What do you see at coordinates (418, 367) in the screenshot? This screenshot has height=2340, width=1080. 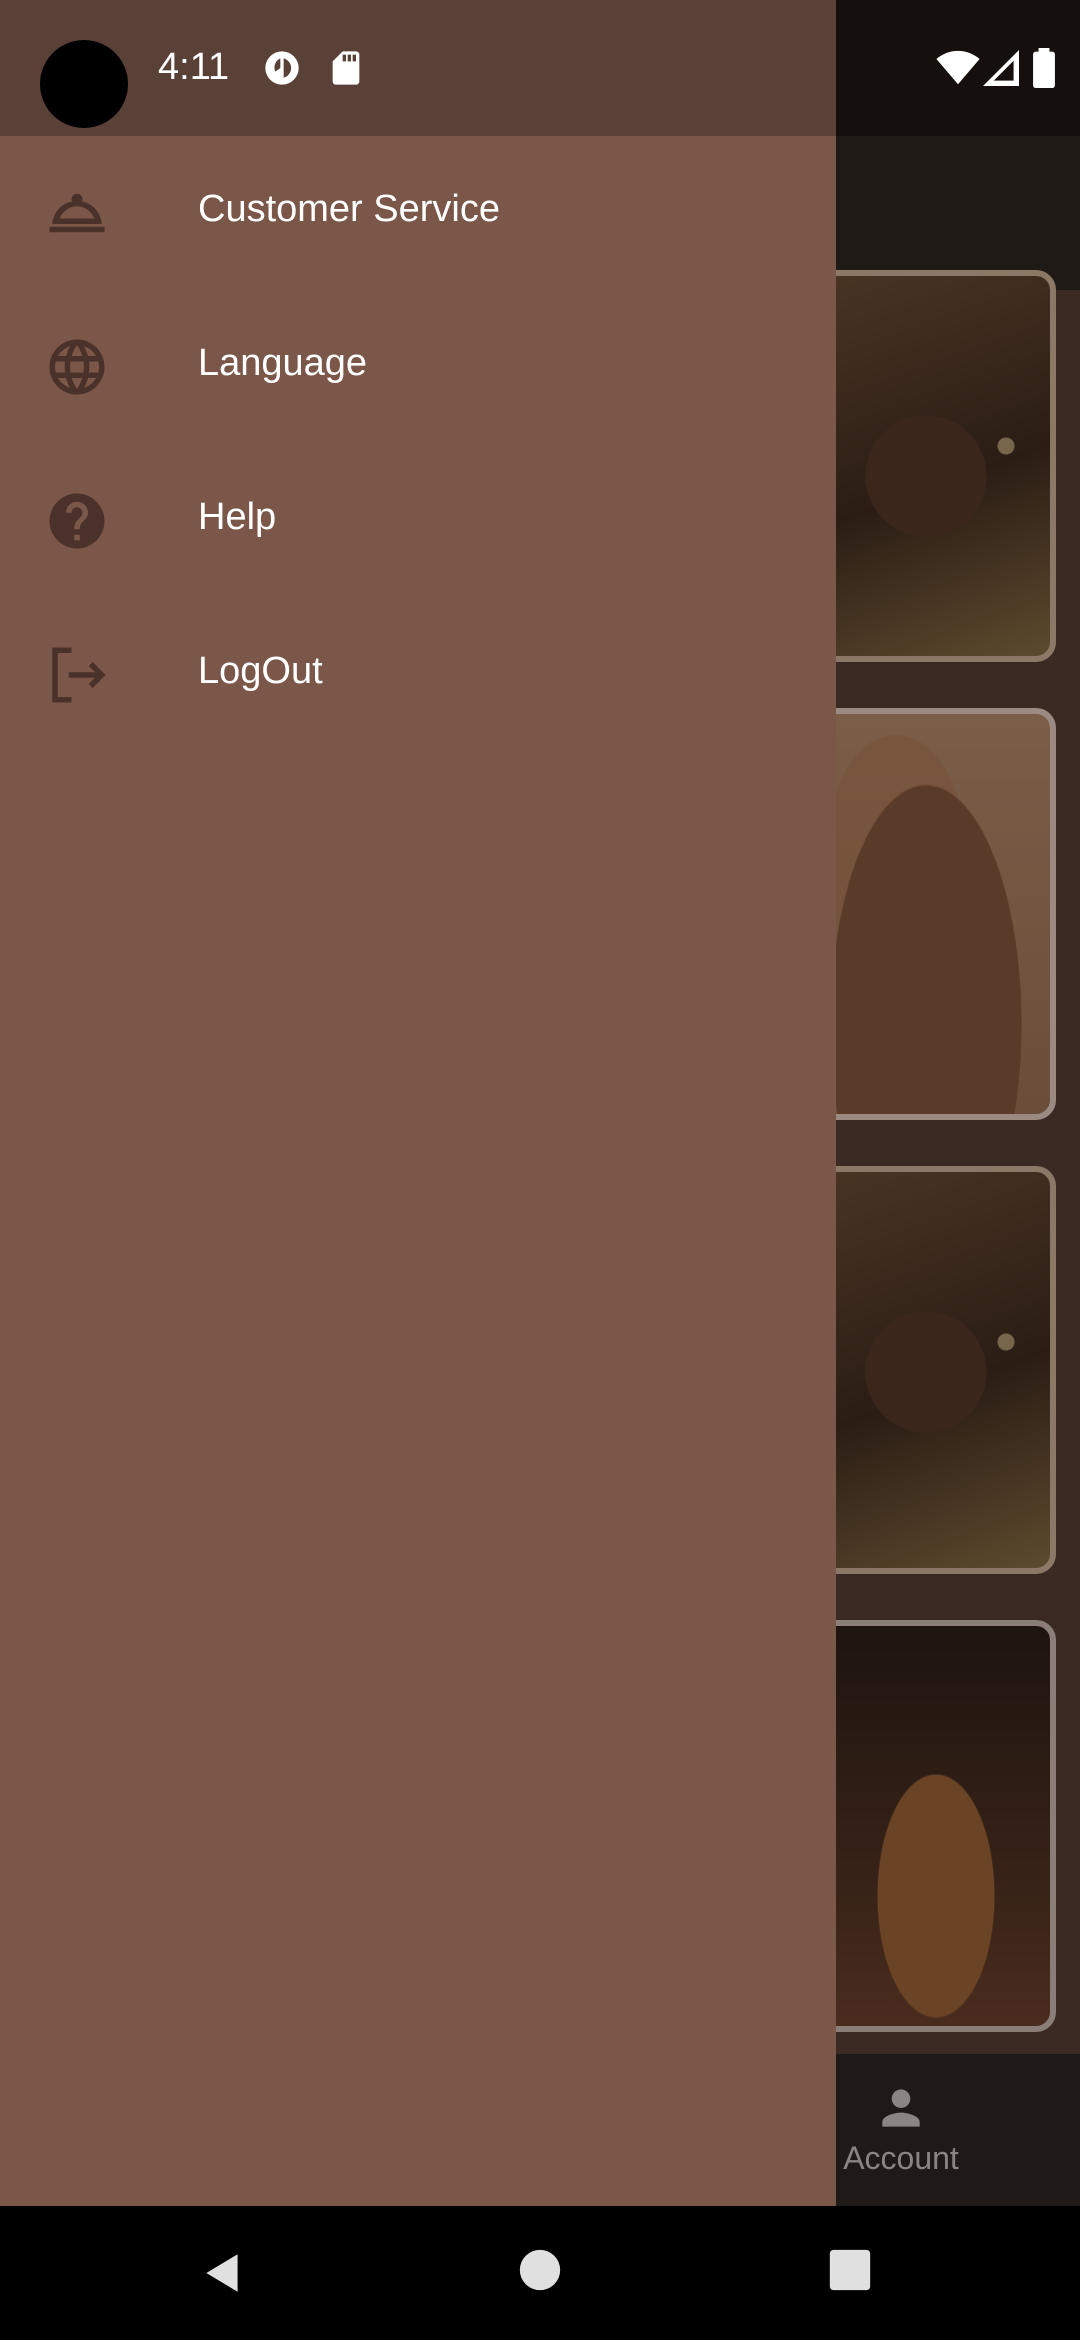 I see `drawer-item-language: Language` at bounding box center [418, 367].